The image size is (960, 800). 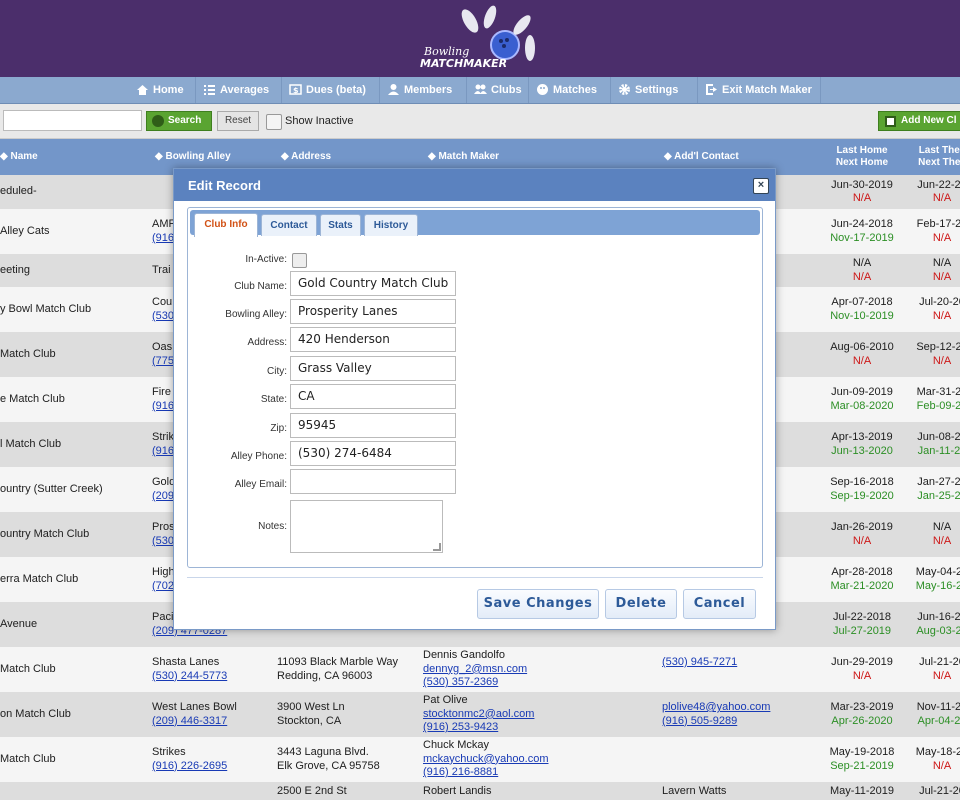 I want to click on zip-input: 95945, so click(x=373, y=425).